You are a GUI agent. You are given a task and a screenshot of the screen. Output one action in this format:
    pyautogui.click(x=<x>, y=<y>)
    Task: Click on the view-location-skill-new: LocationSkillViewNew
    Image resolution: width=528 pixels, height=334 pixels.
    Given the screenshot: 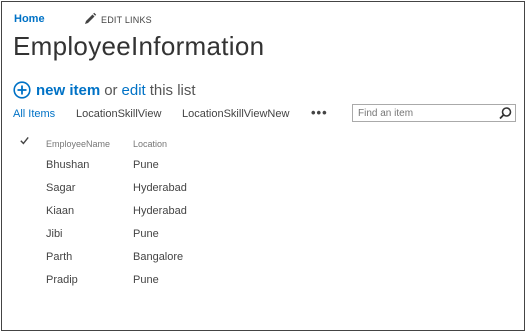 What is the action you would take?
    pyautogui.click(x=235, y=114)
    